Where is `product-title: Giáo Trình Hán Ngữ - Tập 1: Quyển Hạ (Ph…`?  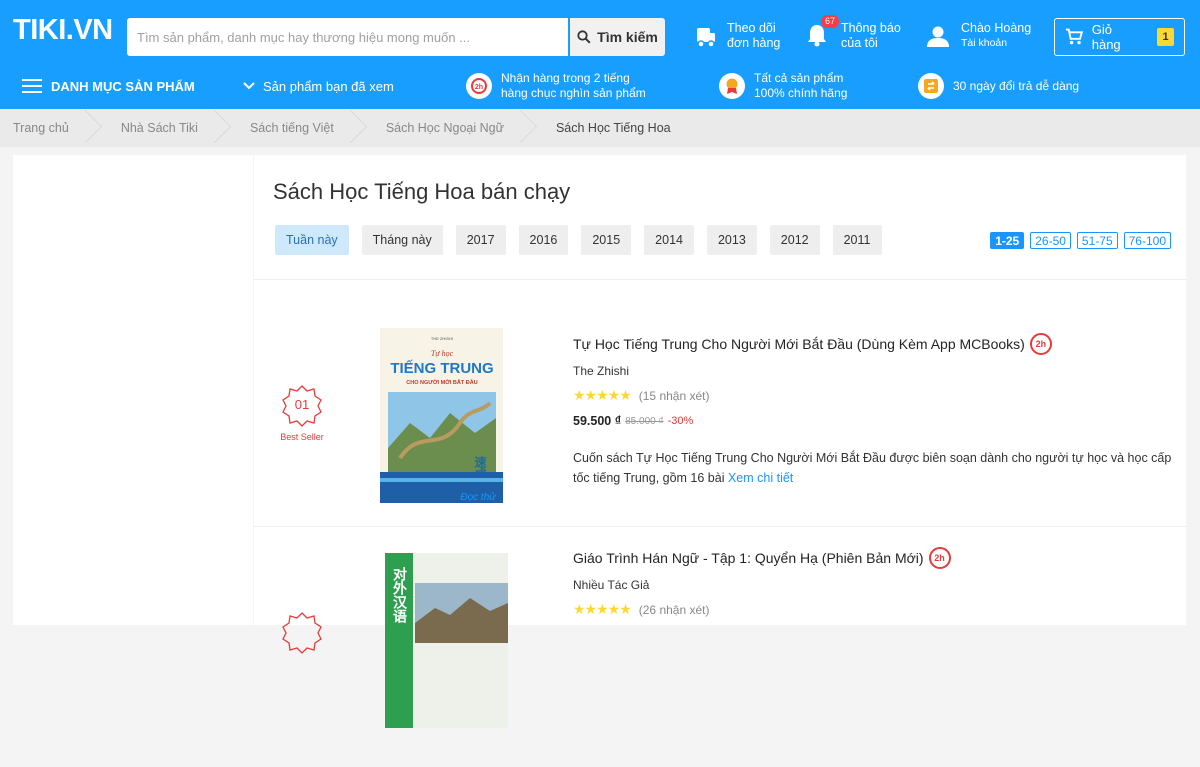 product-title: Giáo Trình Hán Ngữ - Tập 1: Quyển Hạ (Ph… is located at coordinates (873, 558).